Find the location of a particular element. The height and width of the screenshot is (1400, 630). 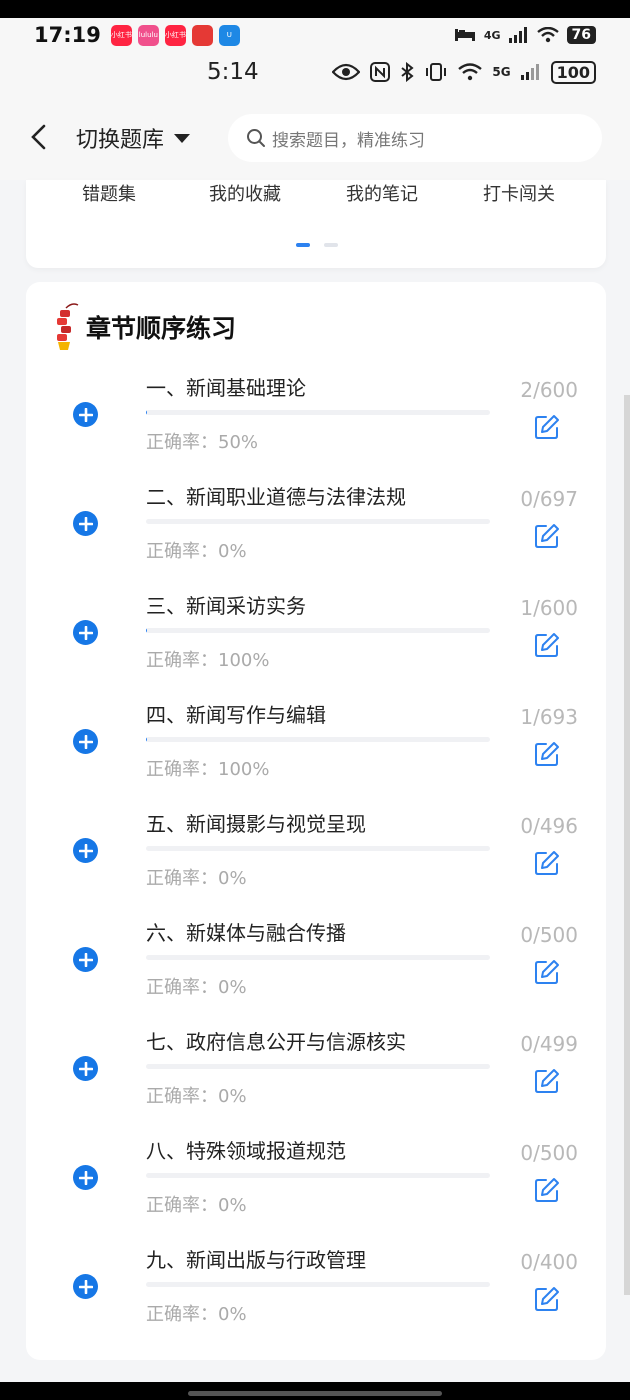

status-indicators-secondary: 5G 100 is located at coordinates (464, 72).